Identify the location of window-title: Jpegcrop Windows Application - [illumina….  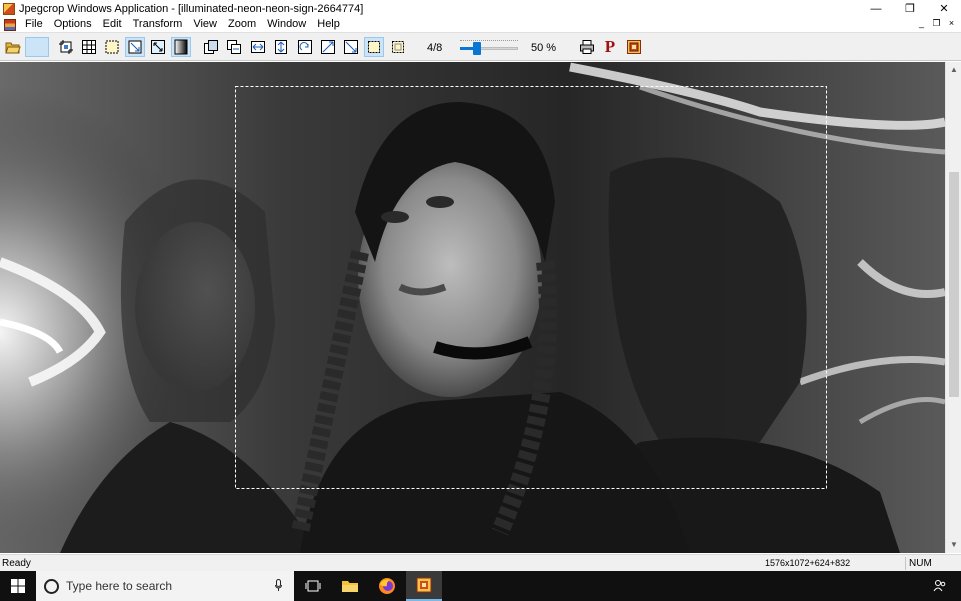
(191, 8).